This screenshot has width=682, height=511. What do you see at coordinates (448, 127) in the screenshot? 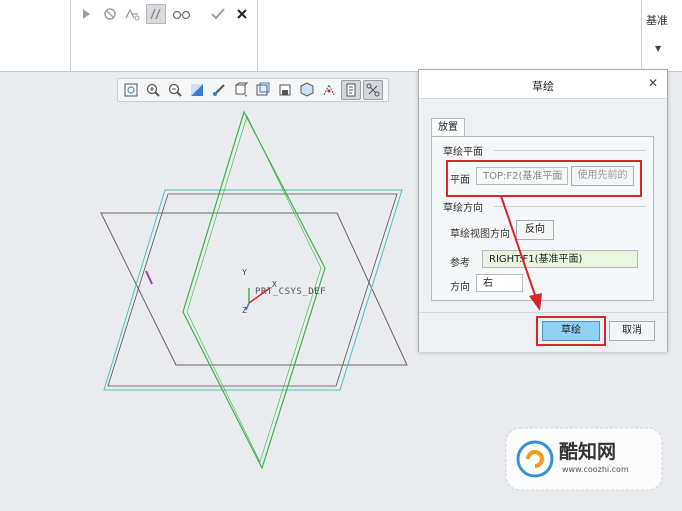
I see `tab-placement: 放置` at bounding box center [448, 127].